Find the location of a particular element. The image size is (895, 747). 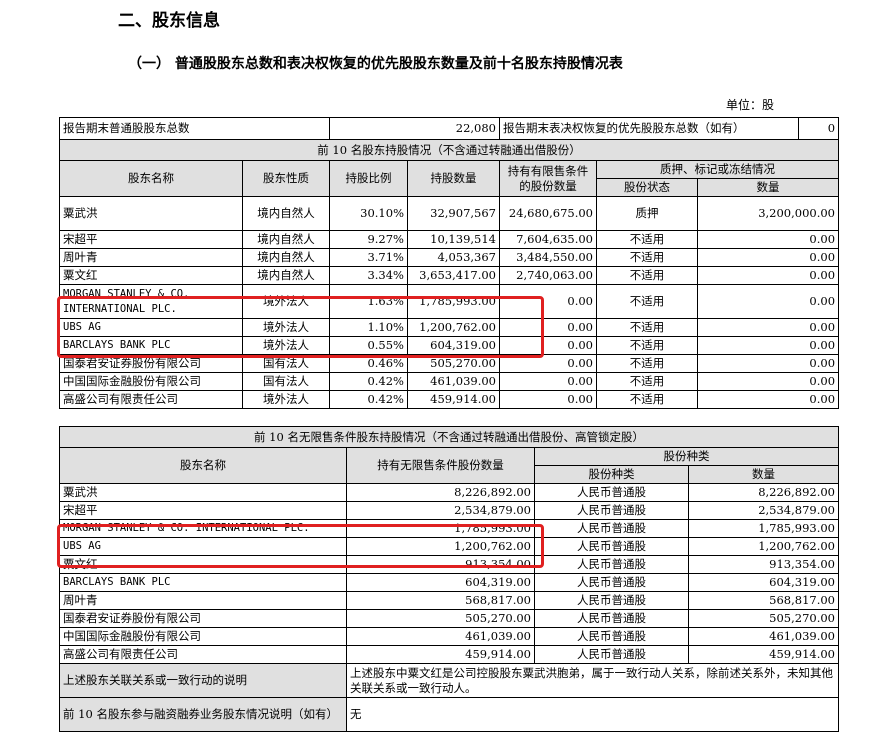

unit-label: 单位：股 is located at coordinates (750, 105).